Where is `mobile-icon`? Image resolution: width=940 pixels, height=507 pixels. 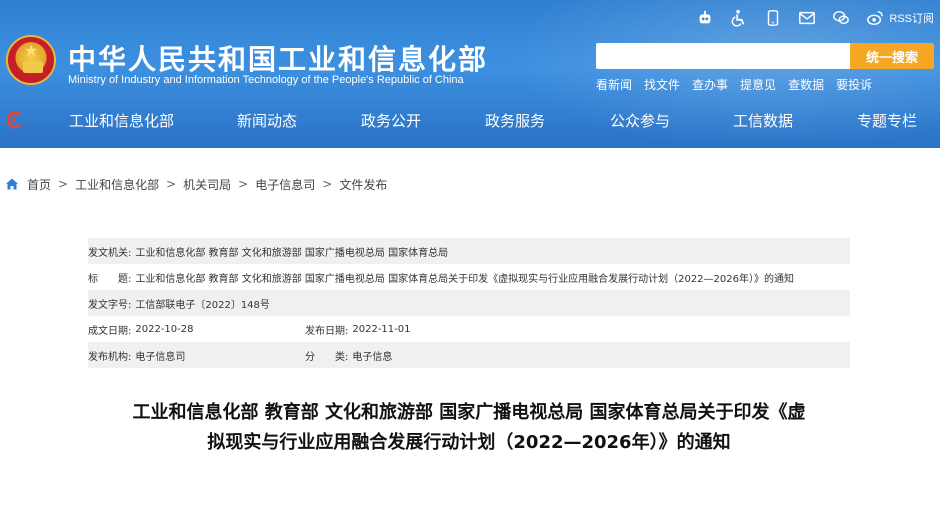
mobile-icon is located at coordinates (773, 18).